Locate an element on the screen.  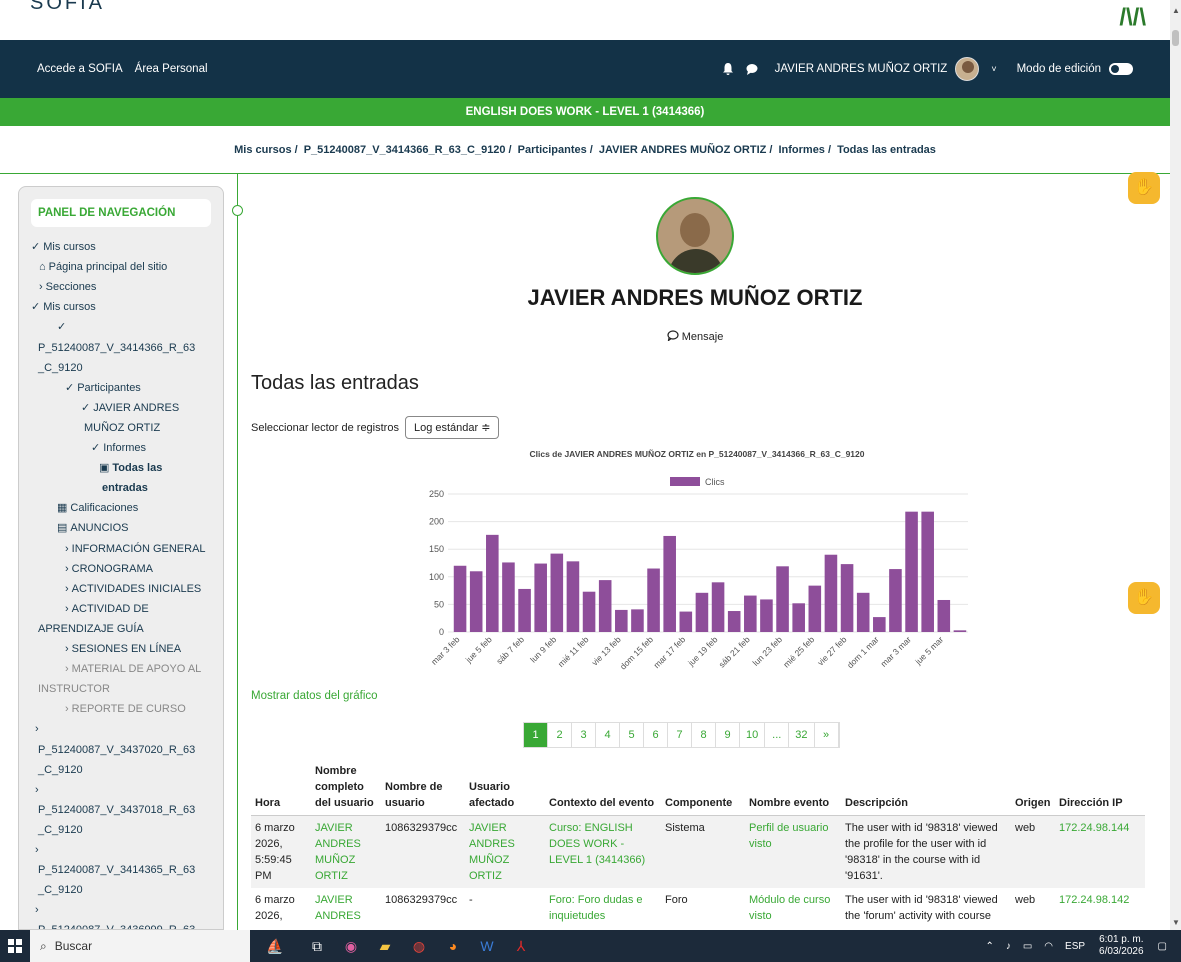
scroll-down-icon: ▼ is located at coordinates (1176, 922).